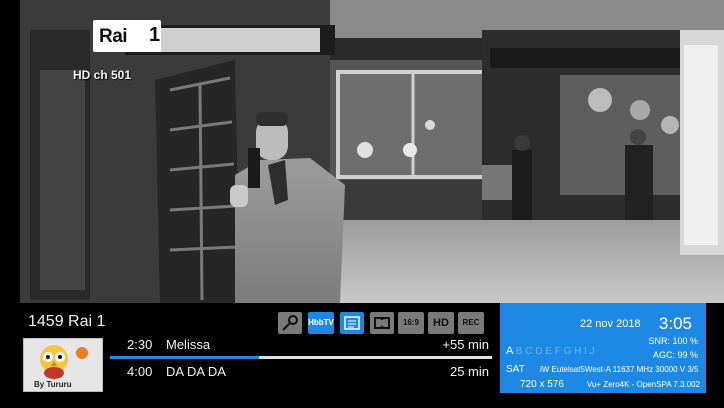 The image size is (724, 408). I want to click on logo-number: 1, so click(155, 35).